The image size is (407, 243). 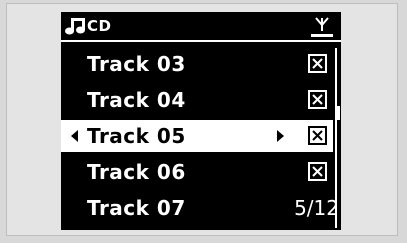 I want to click on arrow-left-icon, so click(x=74, y=136).